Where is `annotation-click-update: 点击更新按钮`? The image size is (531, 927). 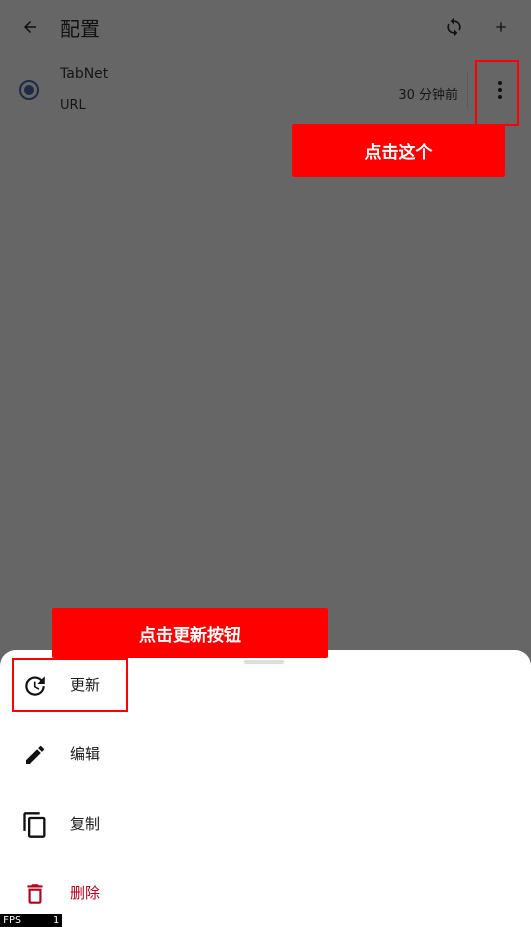
annotation-click-update: 点击更新按钮 is located at coordinates (190, 633).